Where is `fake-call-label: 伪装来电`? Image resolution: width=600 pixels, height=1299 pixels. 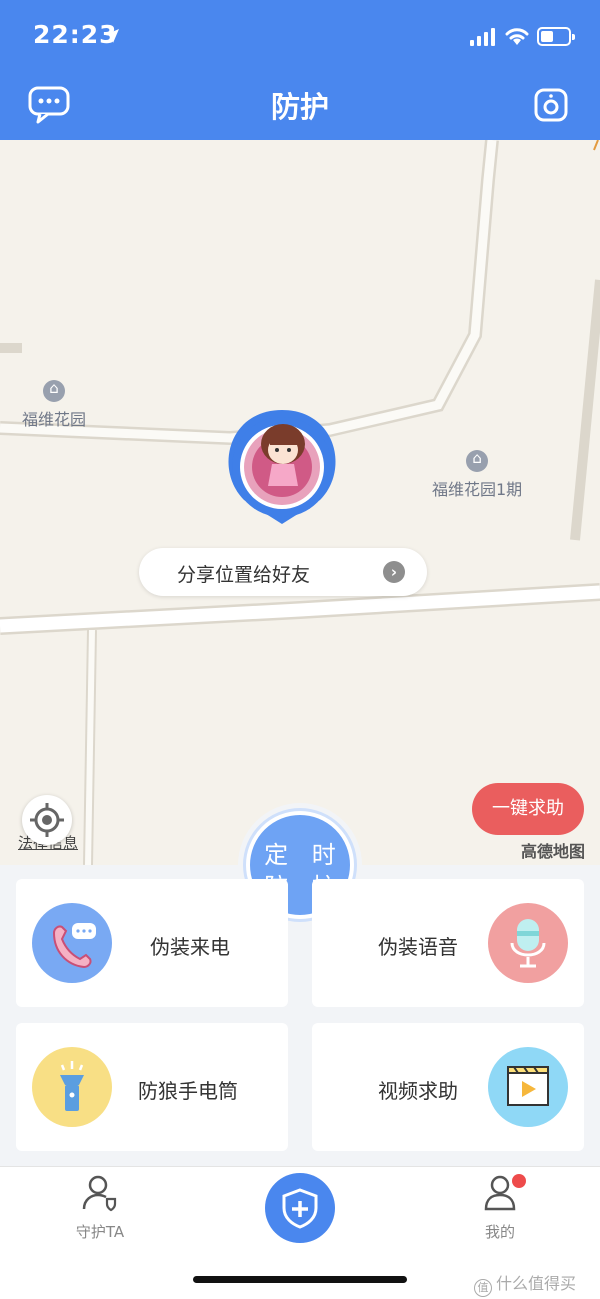
fake-call-label: 伪装来电 is located at coordinates (190, 947).